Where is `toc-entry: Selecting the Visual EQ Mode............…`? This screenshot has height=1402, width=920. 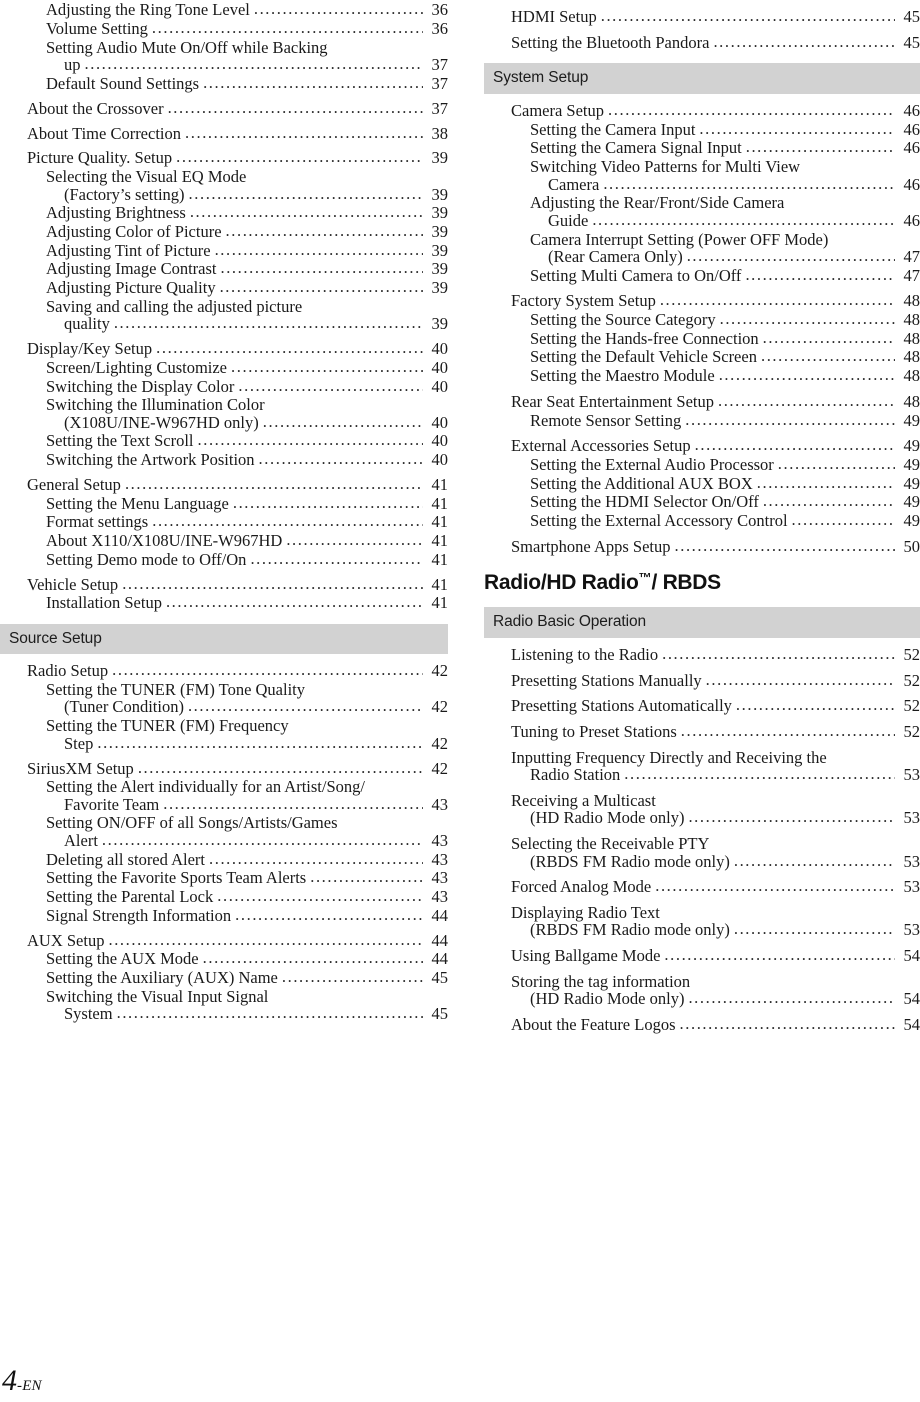
toc-entry: Selecting the Visual EQ Mode............… is located at coordinates (224, 177).